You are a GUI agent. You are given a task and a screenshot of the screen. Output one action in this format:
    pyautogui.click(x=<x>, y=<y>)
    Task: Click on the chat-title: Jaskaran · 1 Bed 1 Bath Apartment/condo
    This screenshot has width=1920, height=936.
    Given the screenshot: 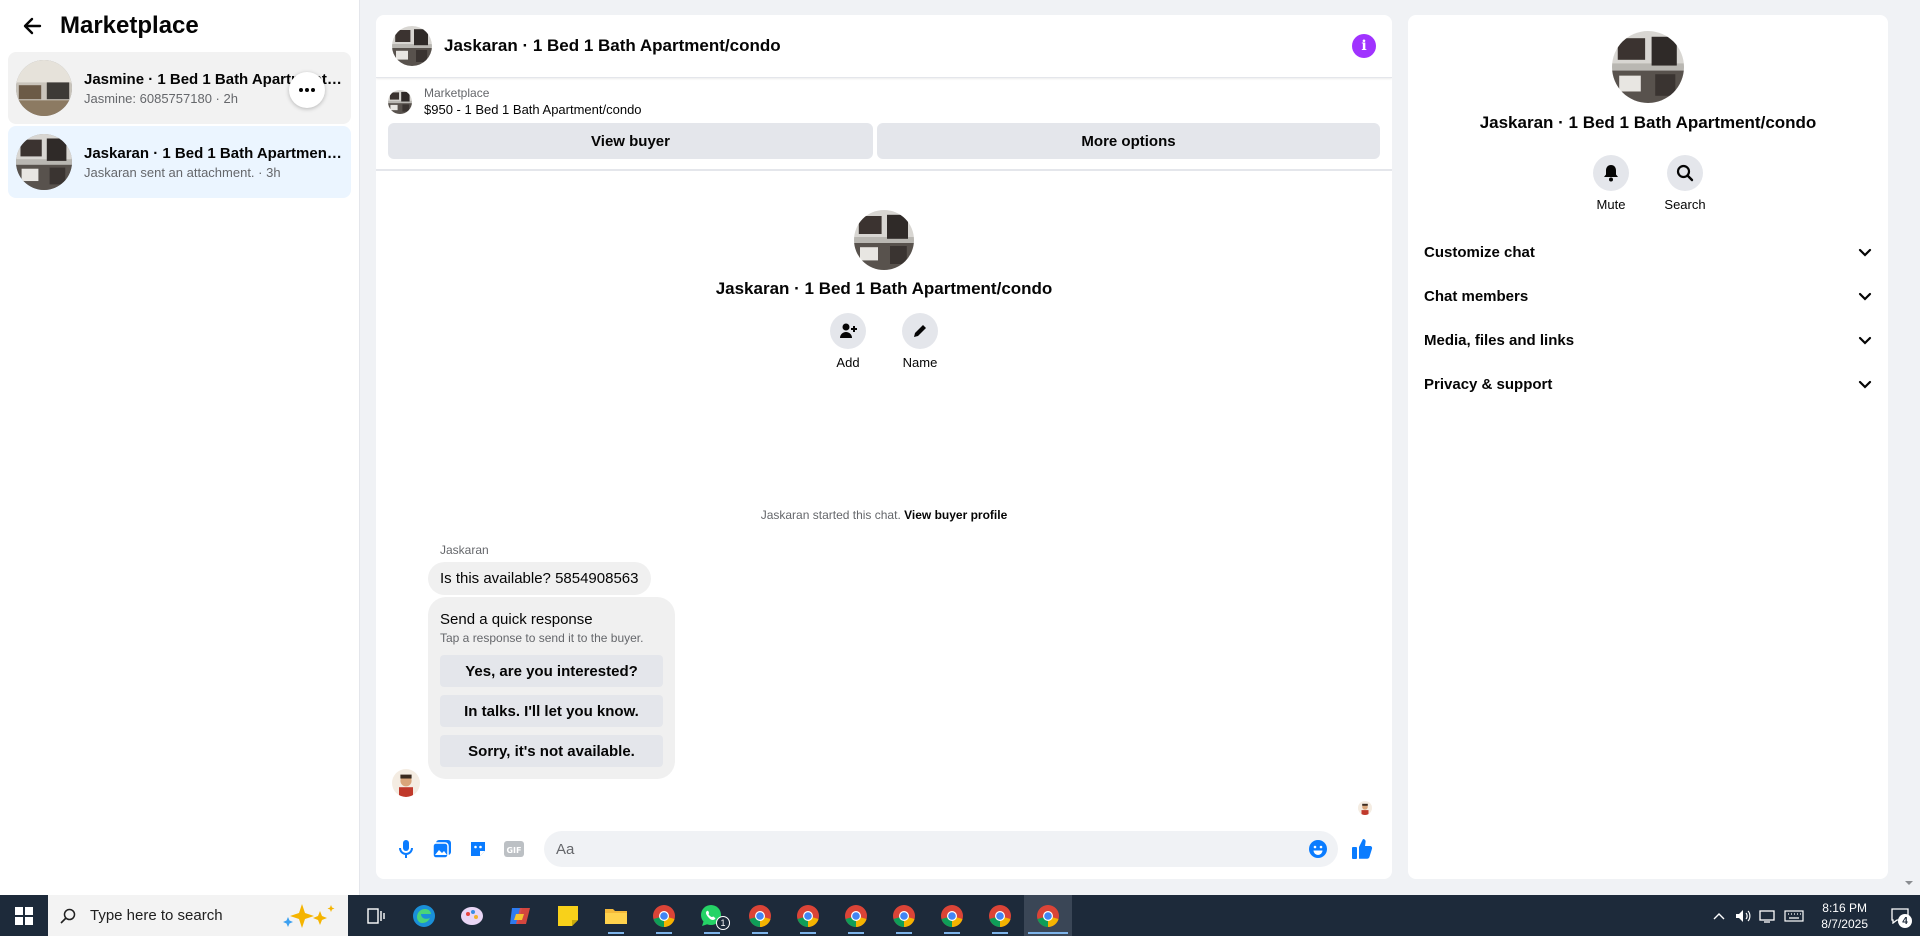 What is the action you would take?
    pyautogui.click(x=898, y=46)
    